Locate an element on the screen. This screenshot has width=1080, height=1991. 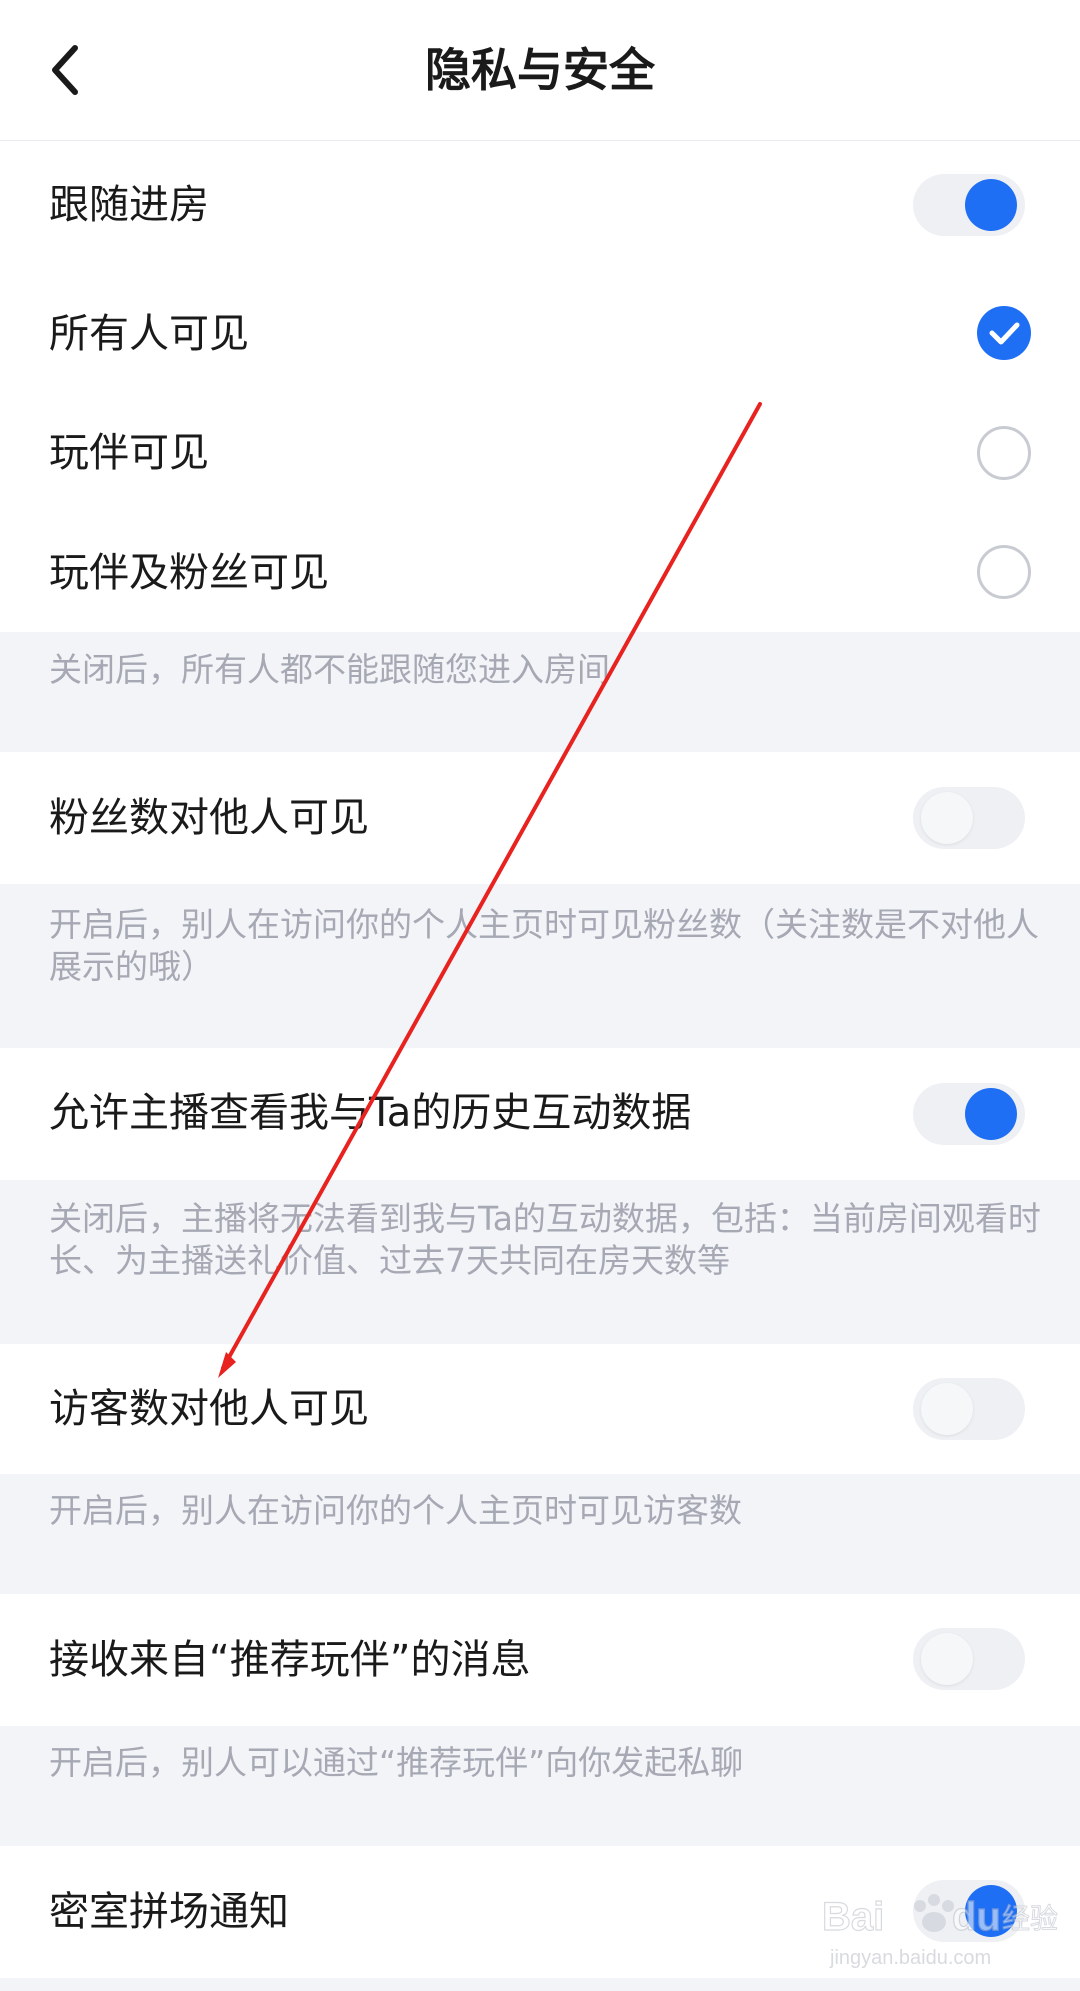
follow-room-toggle is located at coordinates (969, 205).